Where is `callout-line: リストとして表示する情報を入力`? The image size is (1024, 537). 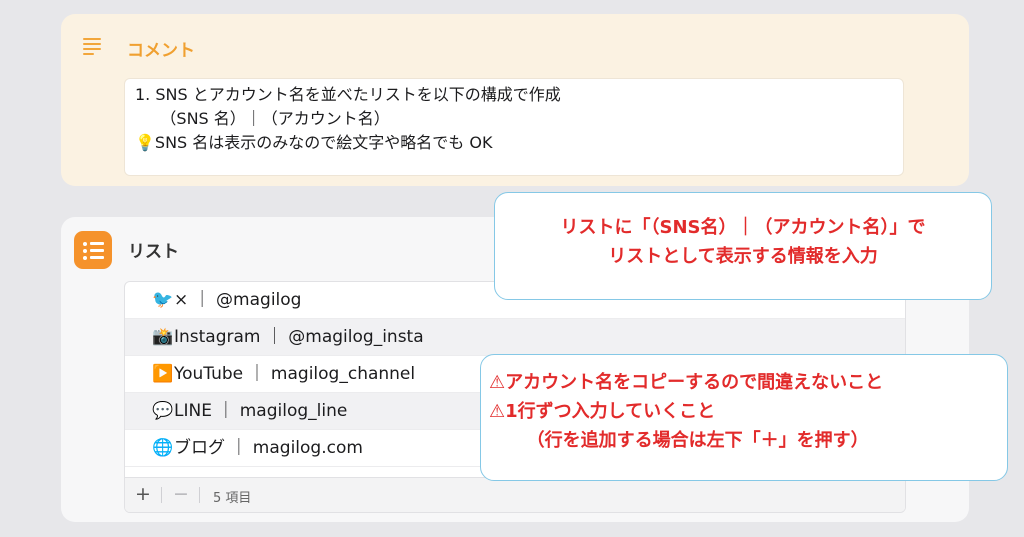 callout-line: リストとして表示する情報を入力 is located at coordinates (743, 256).